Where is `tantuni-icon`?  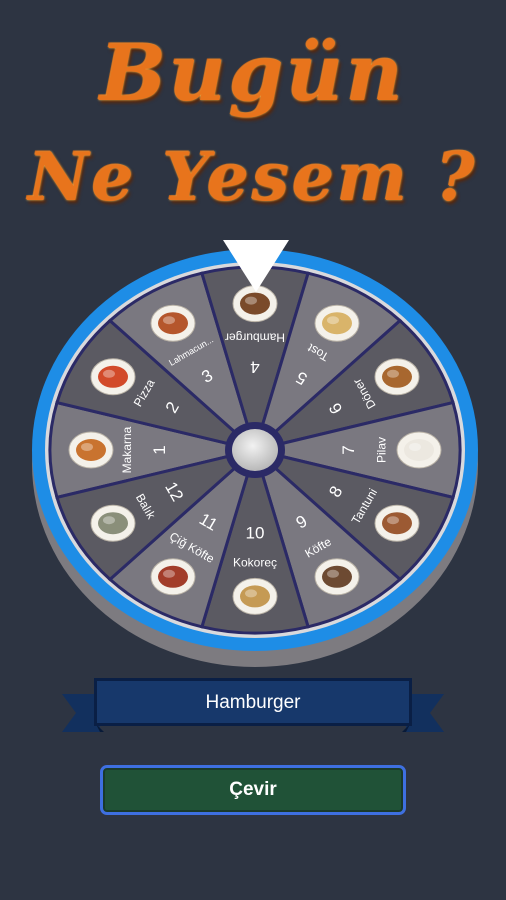 tantuni-icon is located at coordinates (397, 523).